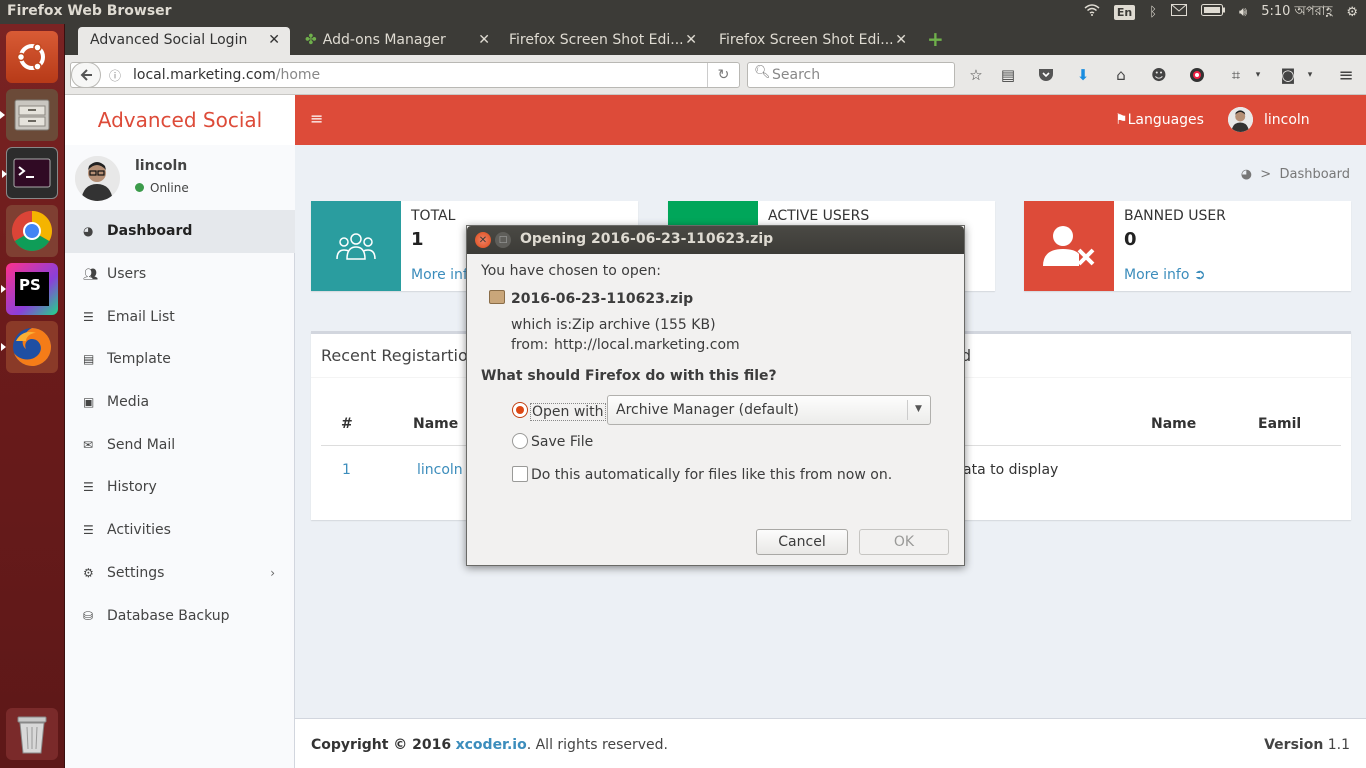 The height and width of the screenshot is (768, 1366). What do you see at coordinates (88, 615) in the screenshot?
I see `database-icon: ⛁` at bounding box center [88, 615].